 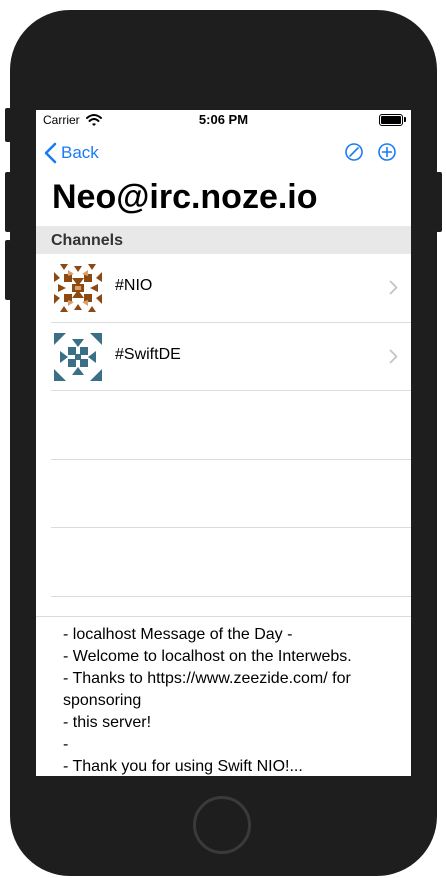 What do you see at coordinates (439, 202) in the screenshot?
I see `power-button` at bounding box center [439, 202].